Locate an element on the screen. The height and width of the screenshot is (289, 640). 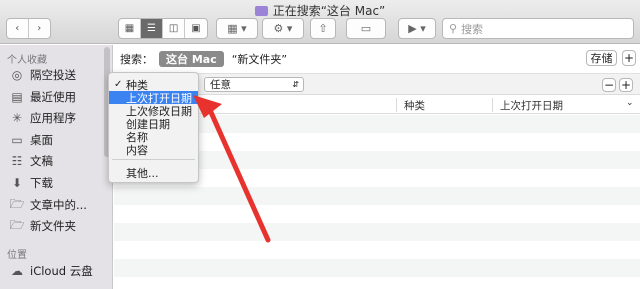
share-button: ⇧ is located at coordinates (323, 28).